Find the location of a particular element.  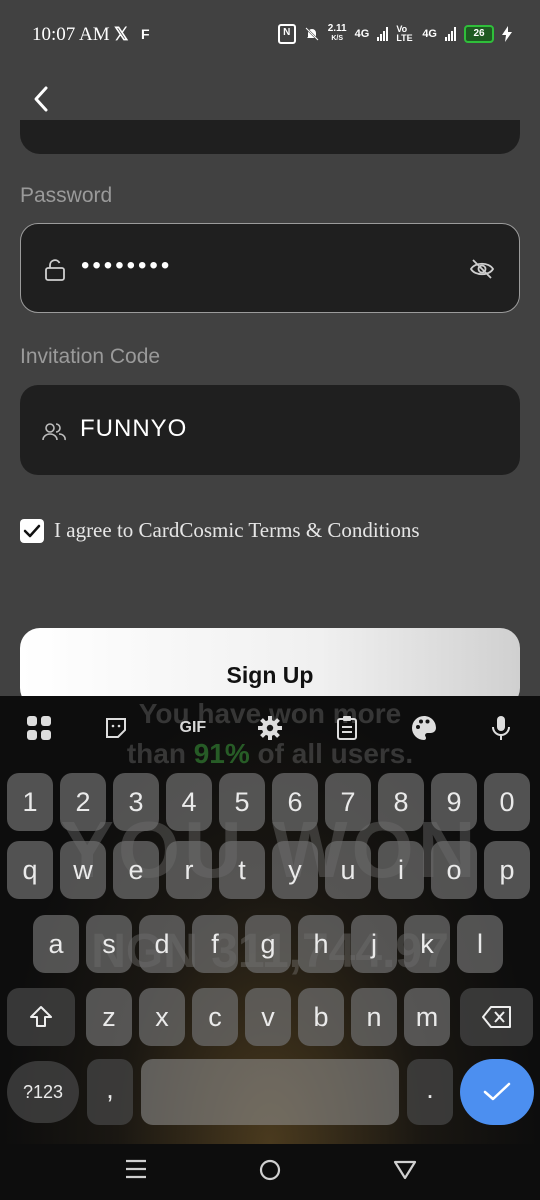

x-app-icon: 𝕏 is located at coordinates (121, 34).